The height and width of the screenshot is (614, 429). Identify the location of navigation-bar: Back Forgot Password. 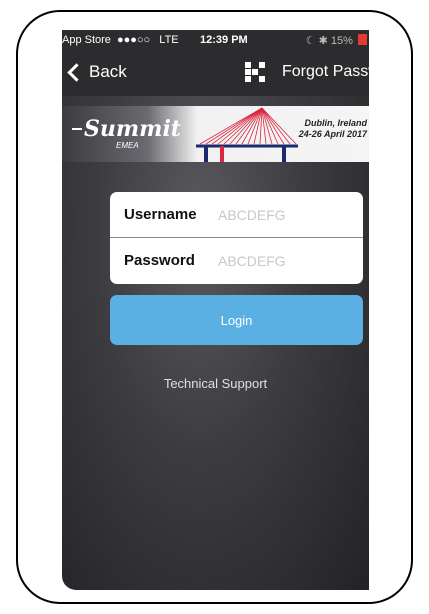
(215, 74).